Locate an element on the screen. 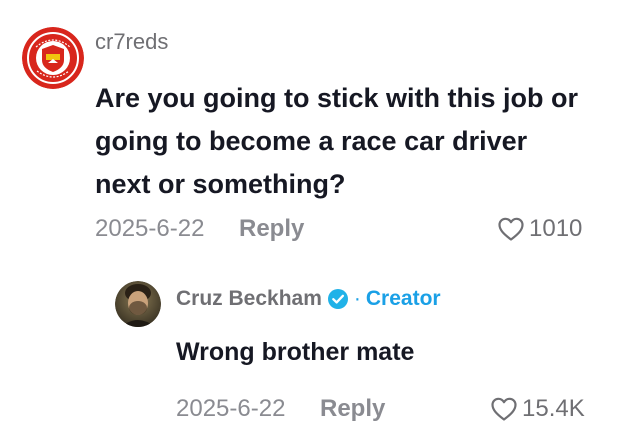  comment-date: 2025-6-22 is located at coordinates (150, 228).